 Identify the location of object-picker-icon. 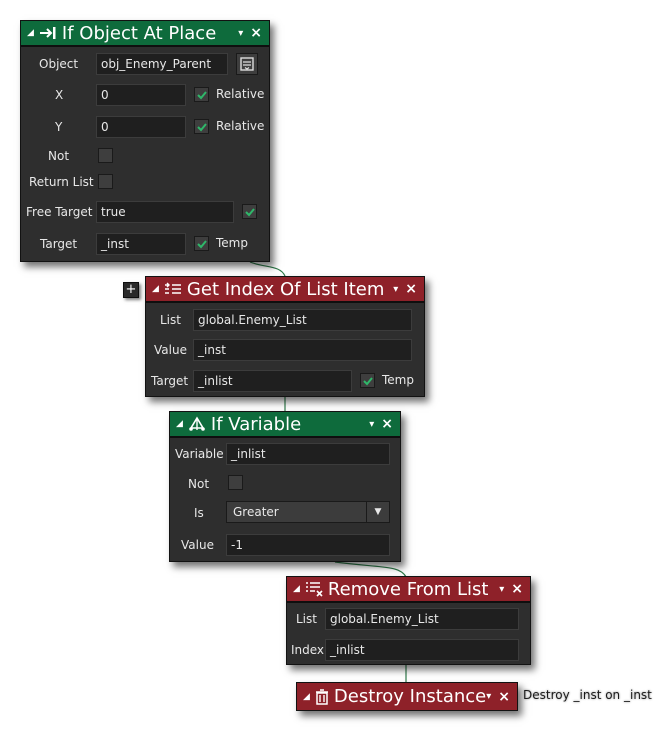
(247, 64).